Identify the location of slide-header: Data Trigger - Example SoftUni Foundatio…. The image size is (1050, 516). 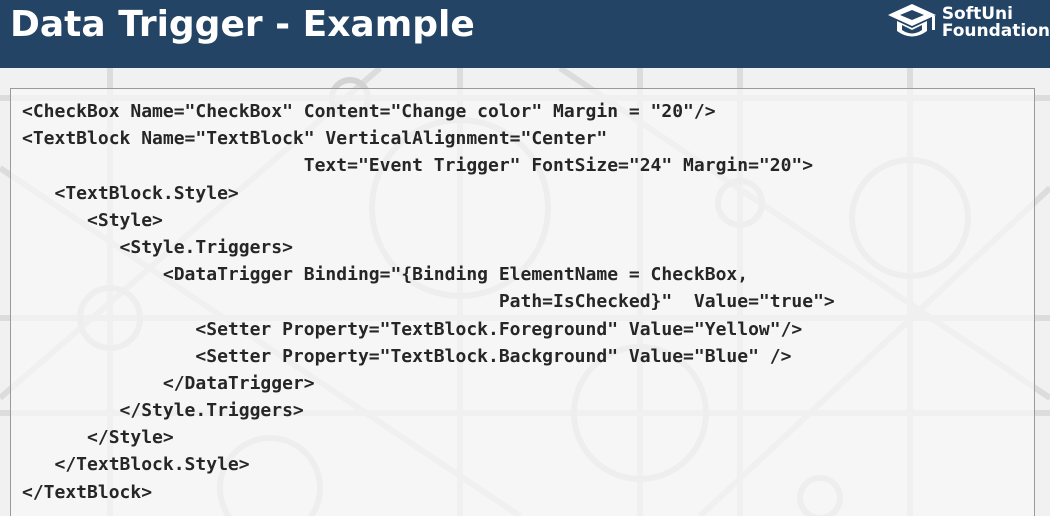
(525, 34).